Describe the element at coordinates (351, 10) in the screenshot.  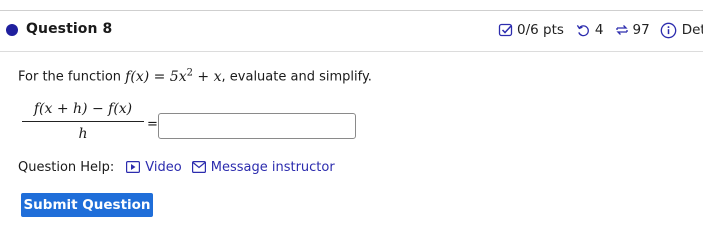
I see `top-divider` at that location.